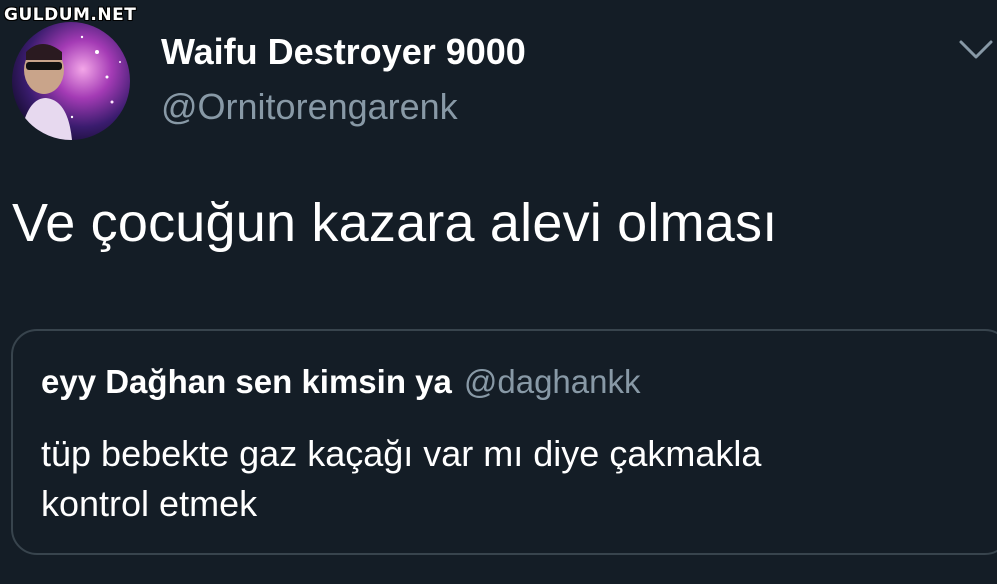 The image size is (997, 584). Describe the element at coordinates (246, 381) in the screenshot. I see `quoted-author-name: eyy Dağhan sen kimsin ya` at that location.